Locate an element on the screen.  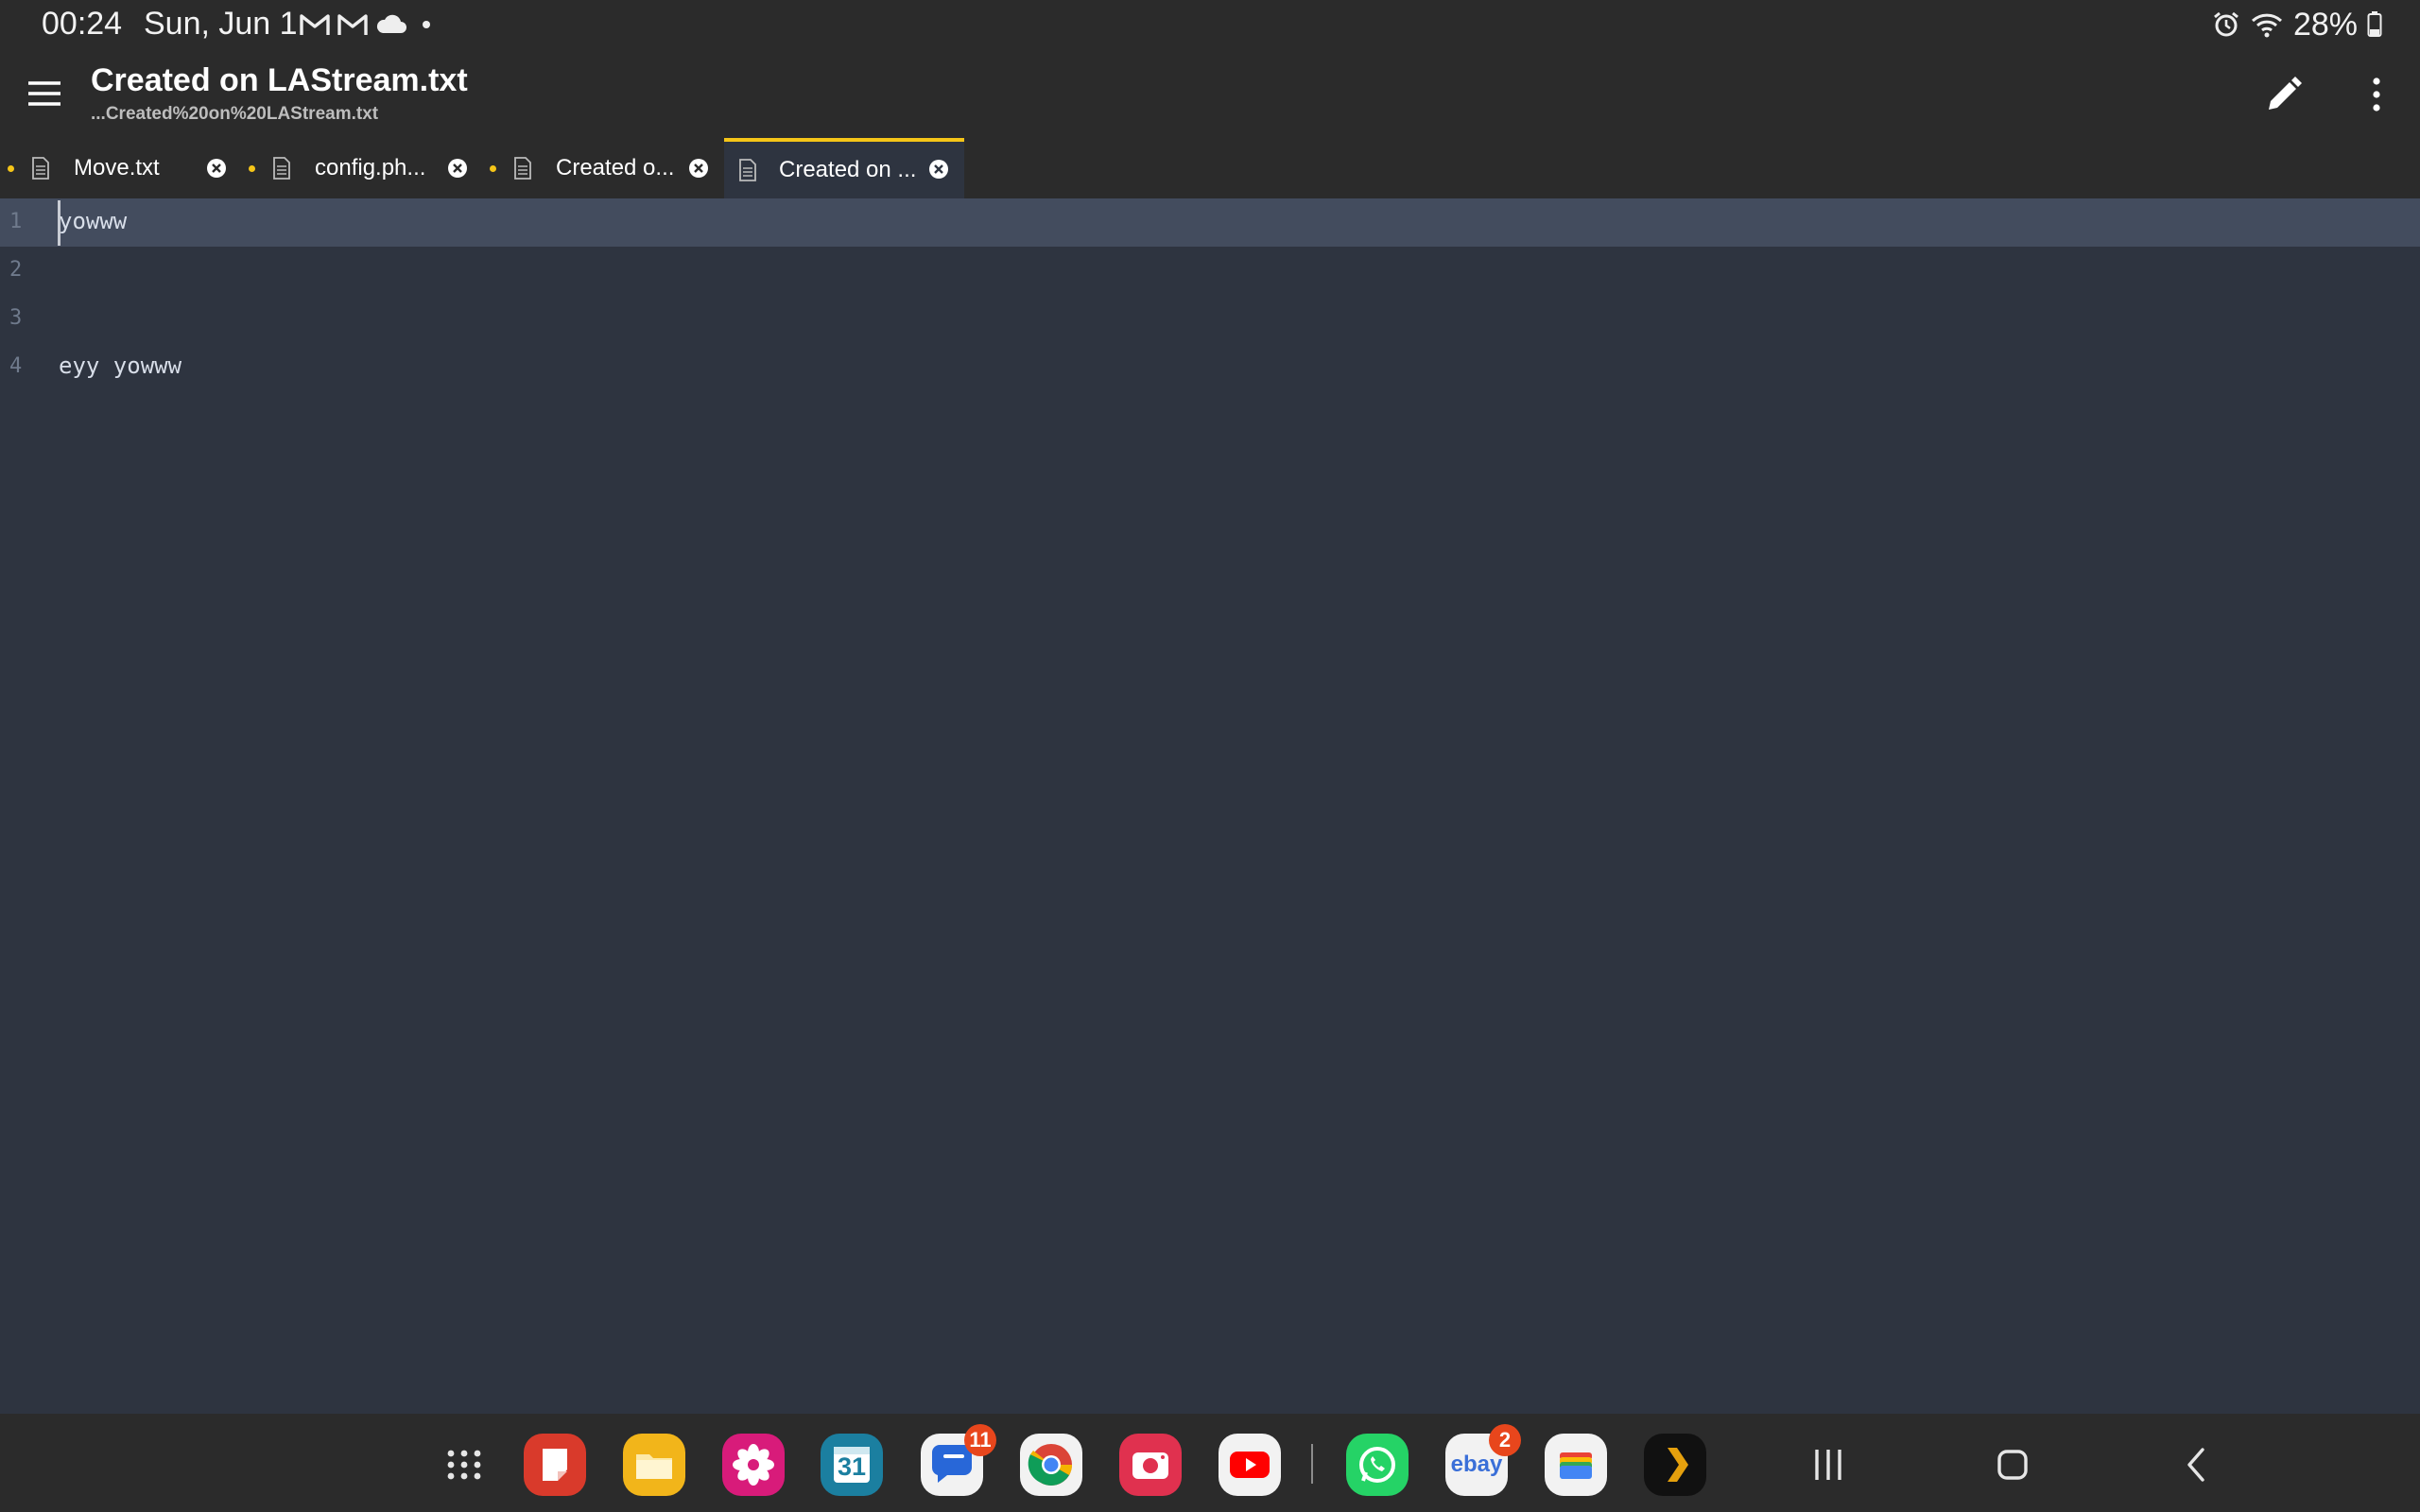
notification-icons is located at coordinates (369, 24).